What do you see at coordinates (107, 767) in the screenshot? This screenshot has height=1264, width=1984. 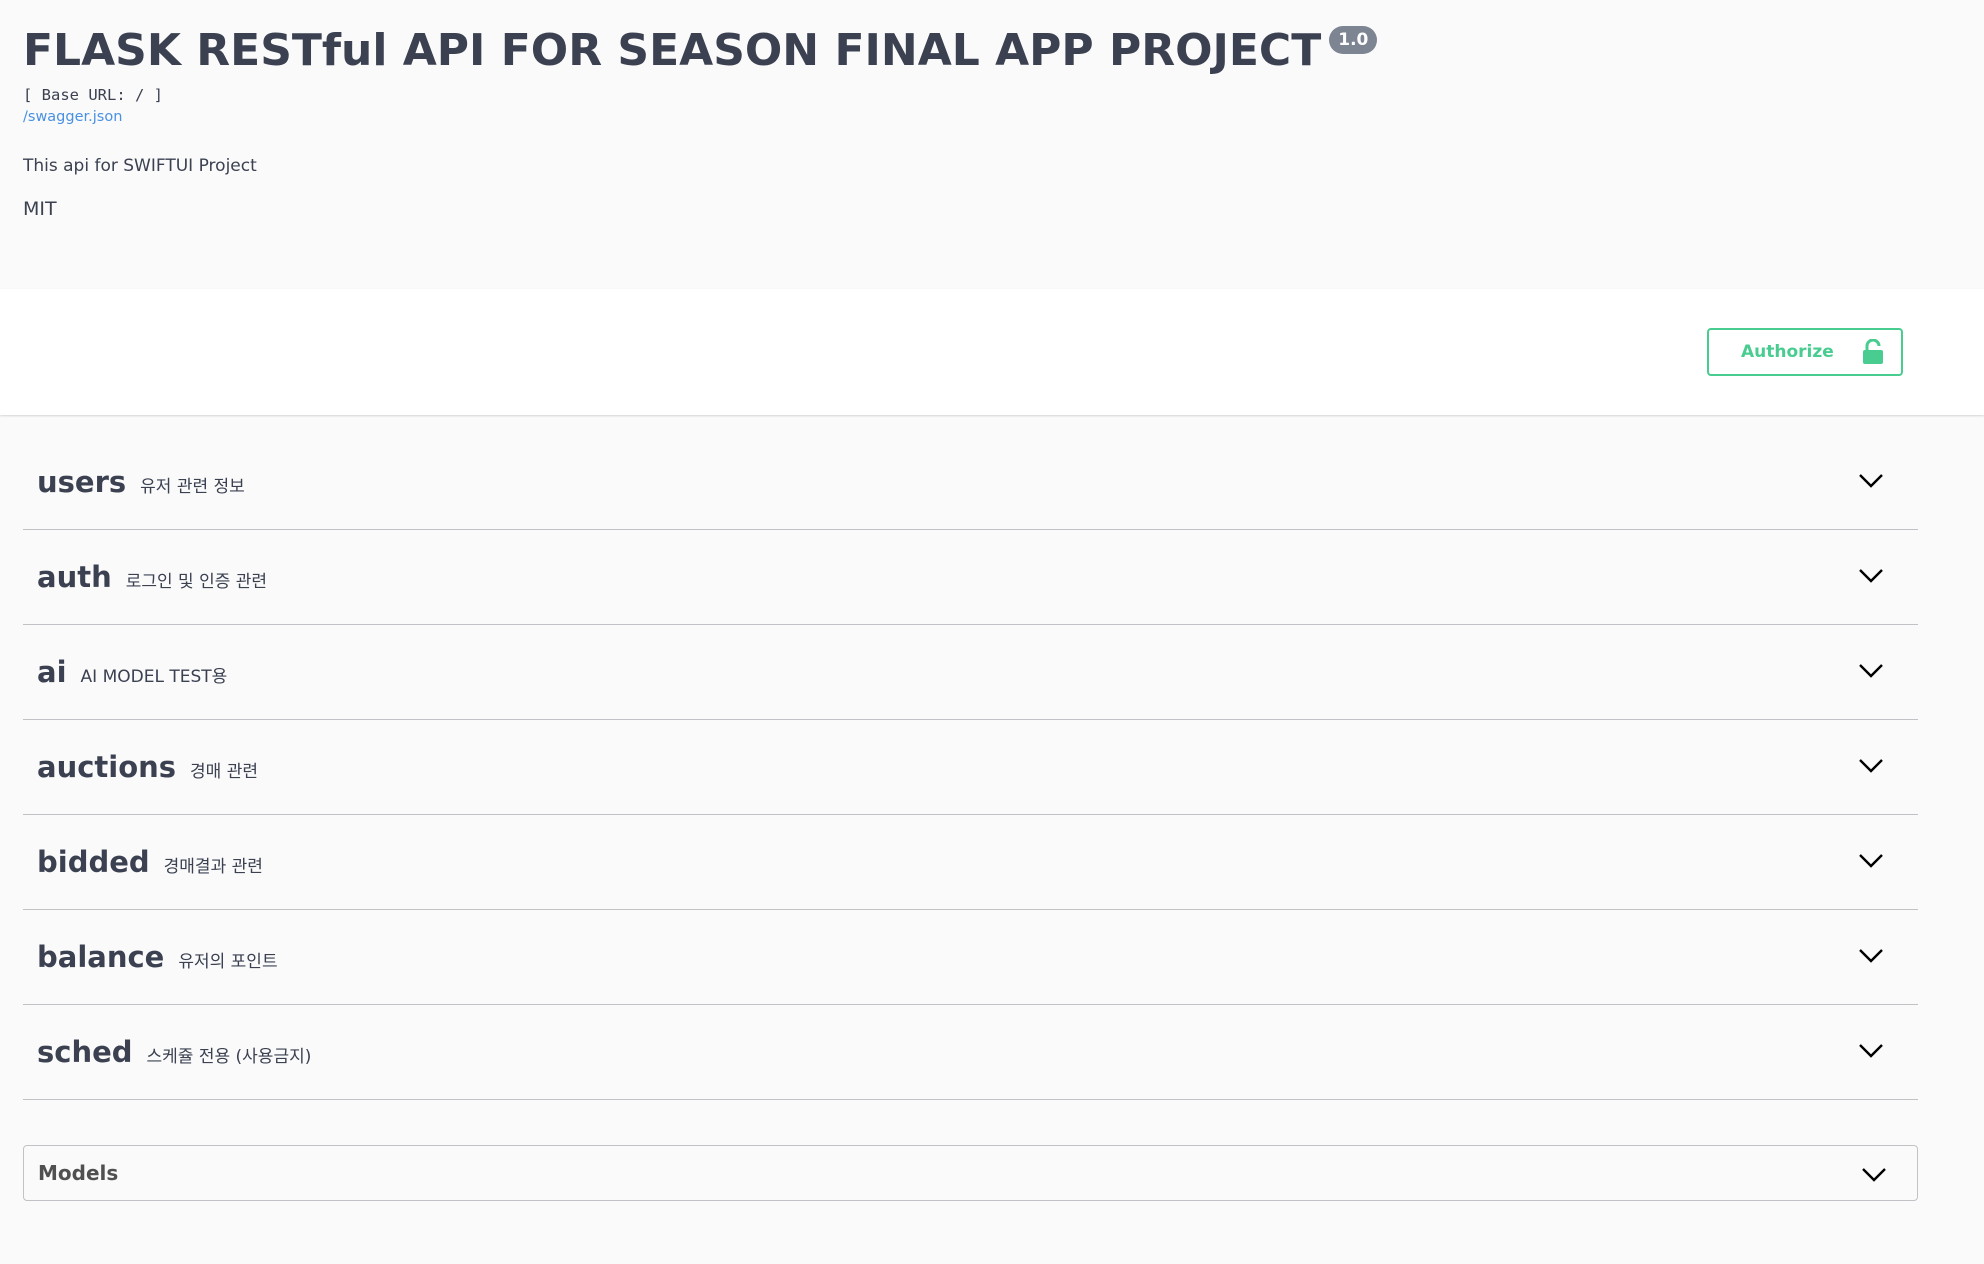 I see `tag-name: auctions` at bounding box center [107, 767].